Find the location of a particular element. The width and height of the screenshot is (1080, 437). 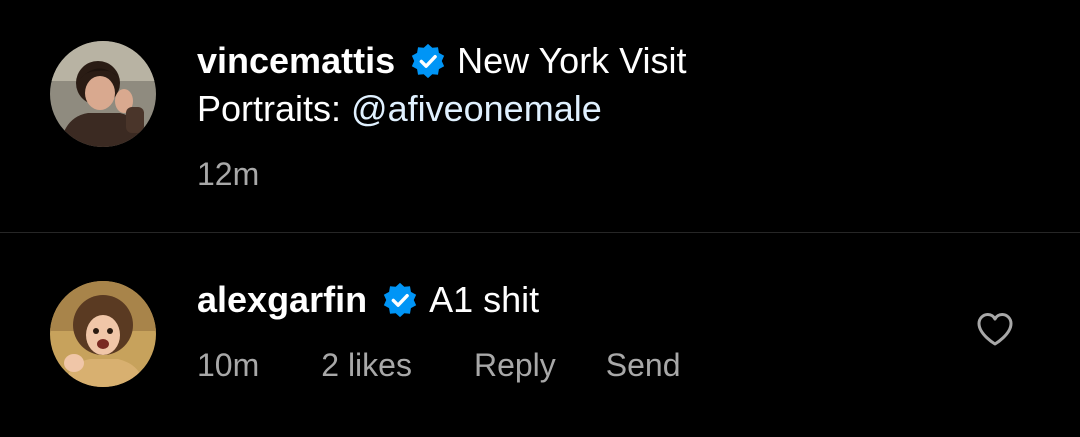

caption-meta: 12m is located at coordinates (228, 174).